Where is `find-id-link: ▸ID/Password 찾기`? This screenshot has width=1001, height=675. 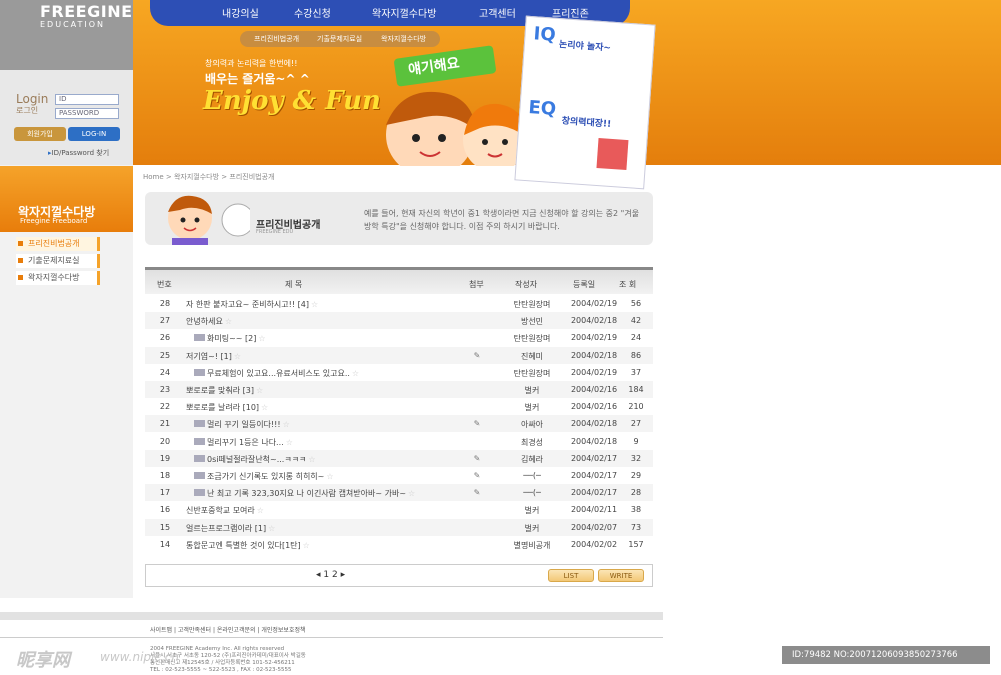
find-id-link: ▸ID/Password 찾기 is located at coordinates (78, 153).